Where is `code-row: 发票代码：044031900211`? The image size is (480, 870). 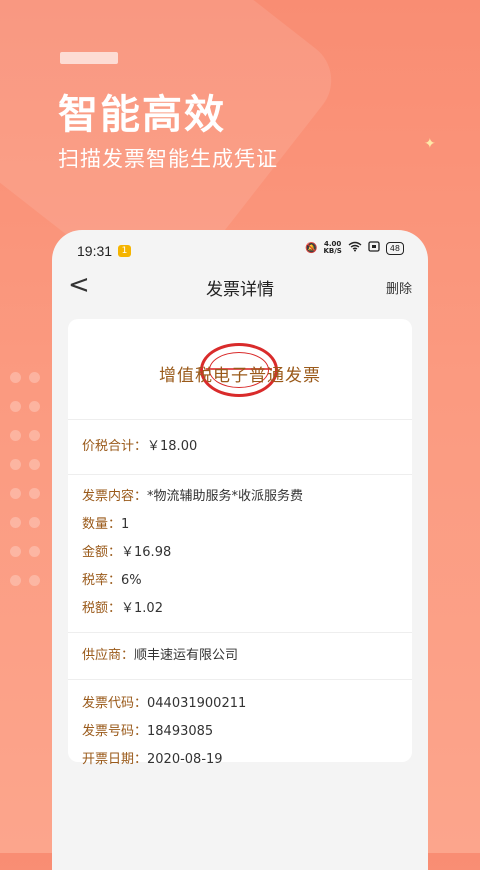 code-row: 发票代码：044031900211 is located at coordinates (240, 704).